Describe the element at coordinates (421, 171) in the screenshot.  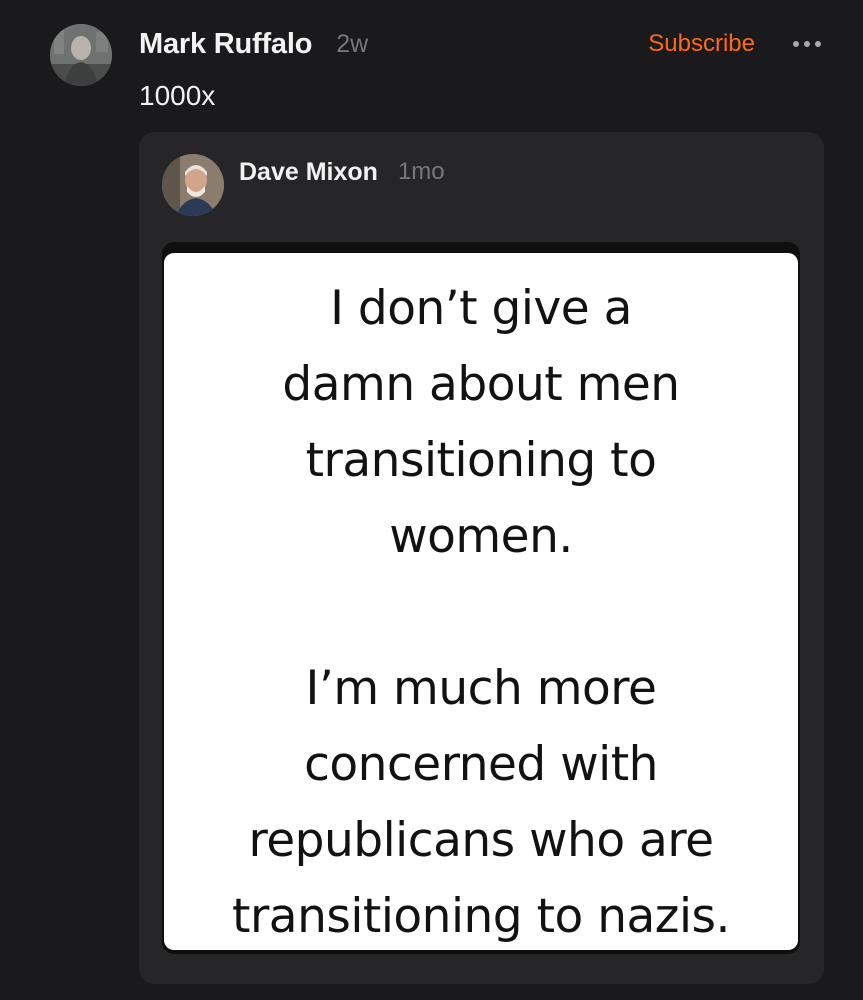
I see `quoted-post-time: 1mo` at that location.